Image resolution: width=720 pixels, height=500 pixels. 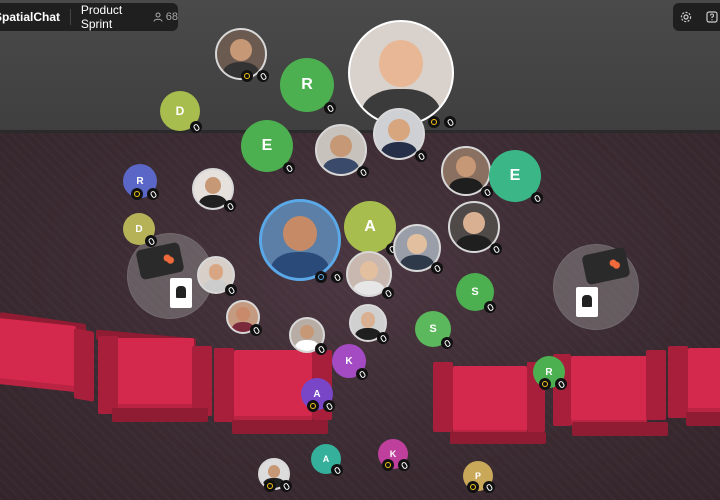 What do you see at coordinates (321, 277) in the screenshot?
I see `screen-share-icon` at bounding box center [321, 277].